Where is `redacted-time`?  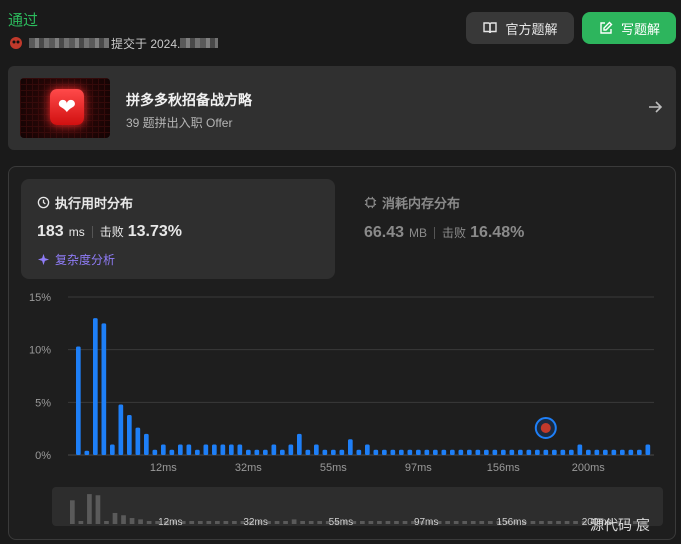 redacted-time is located at coordinates (199, 43).